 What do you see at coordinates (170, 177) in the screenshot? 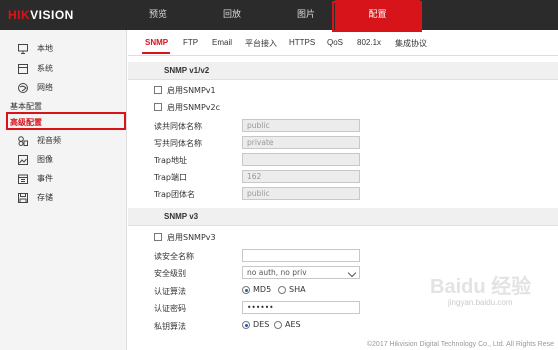
I see `field-label: Trap端口` at bounding box center [170, 177].